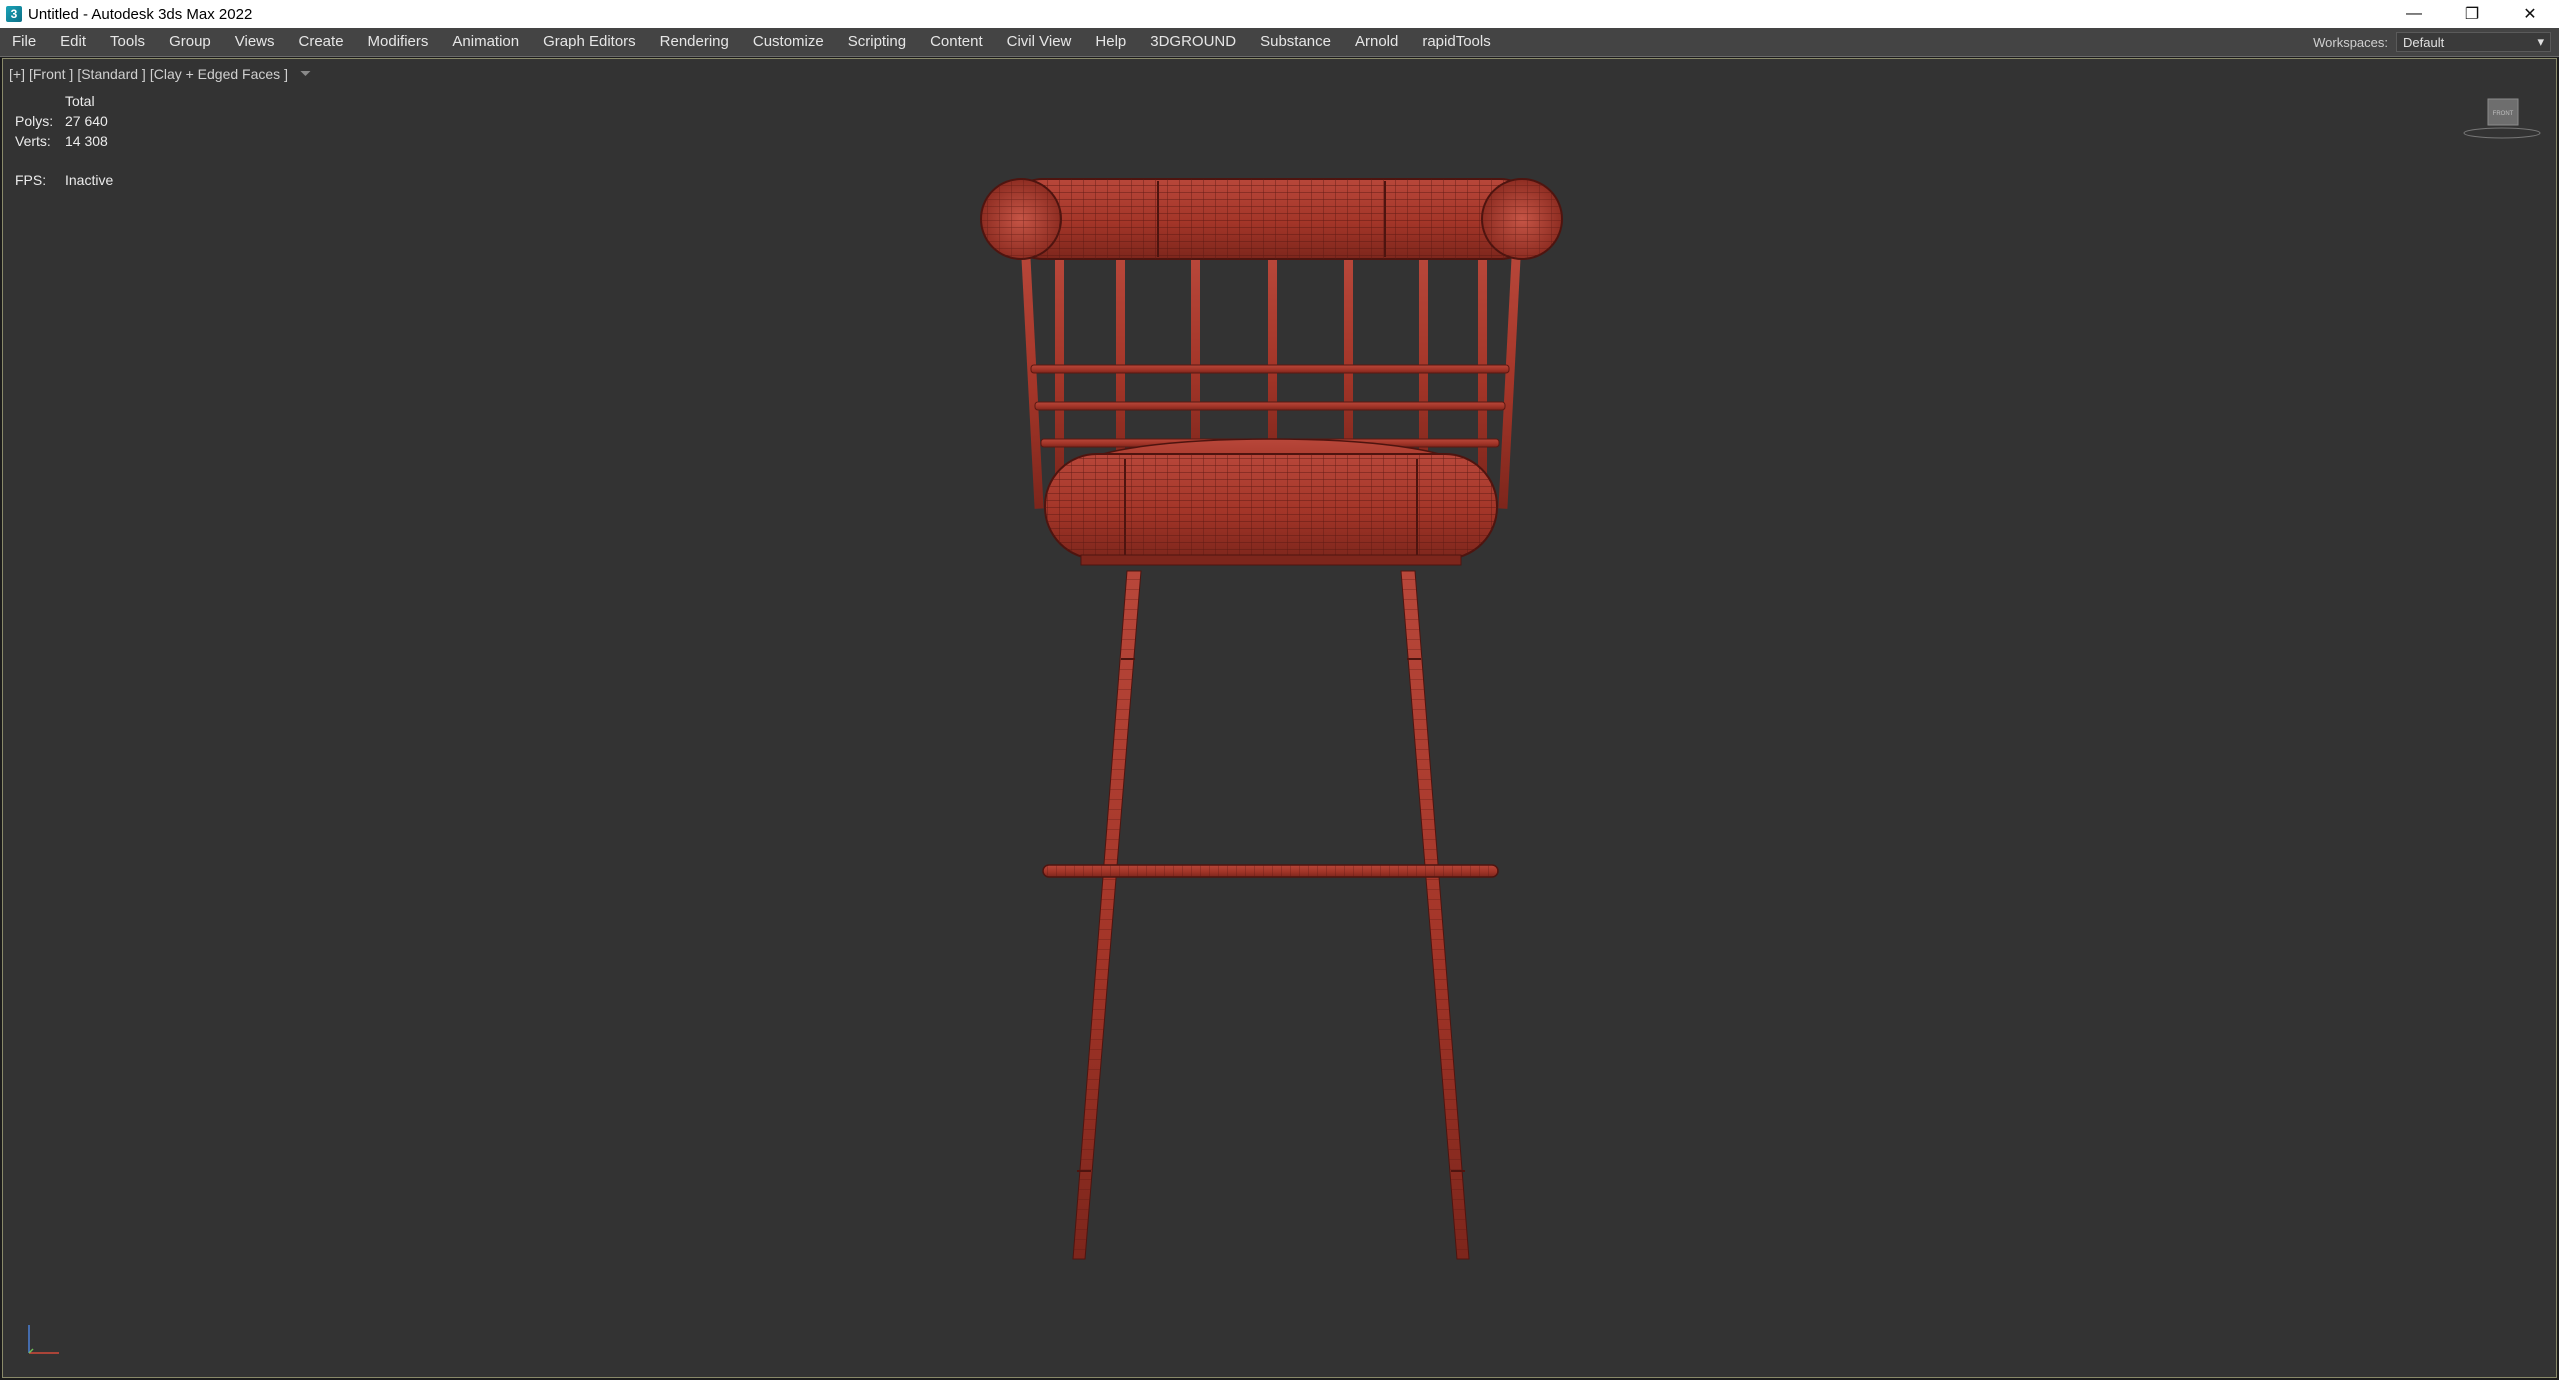 This screenshot has height=1380, width=2559. I want to click on title-bar: 3 Untitled - Autodesk 3ds Max 2022 — ❐ ✕, so click(1279, 14).